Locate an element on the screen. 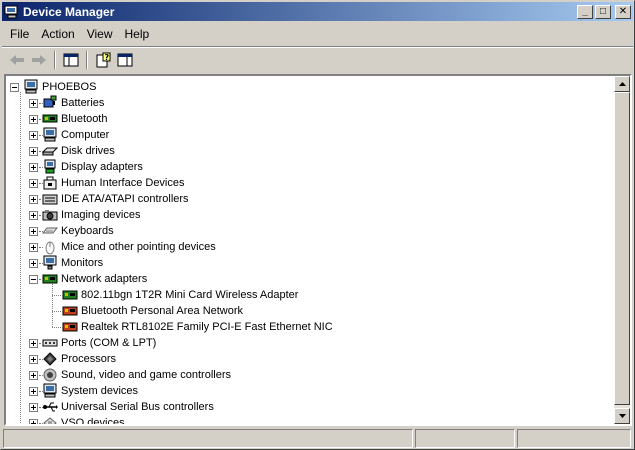 This screenshot has width=635, height=450. network-card-icon is located at coordinates (70, 295).